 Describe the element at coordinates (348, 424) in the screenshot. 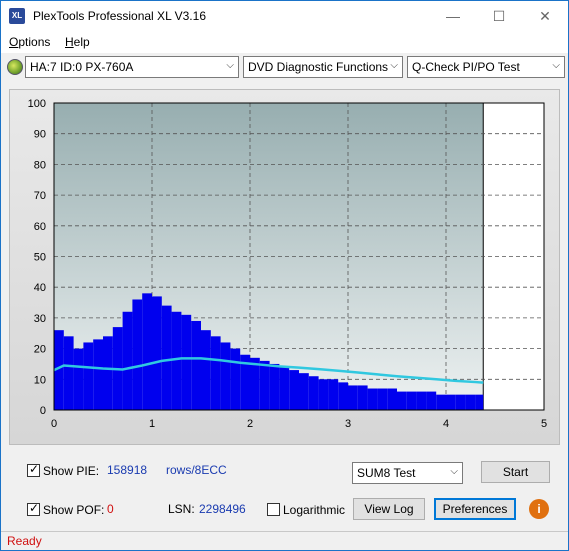

I see `x-tick-label: 3` at that location.